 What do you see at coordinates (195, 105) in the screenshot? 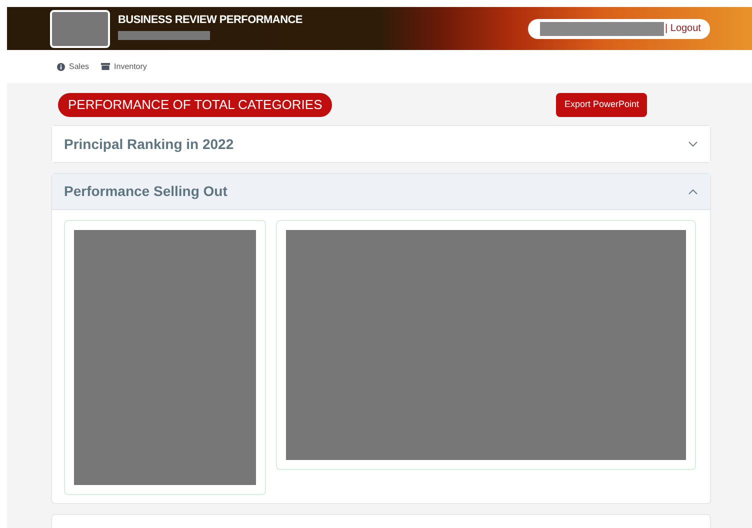
I see `page-title-badge: PERFORMANCE OF TOTAL CATEGORIES` at bounding box center [195, 105].